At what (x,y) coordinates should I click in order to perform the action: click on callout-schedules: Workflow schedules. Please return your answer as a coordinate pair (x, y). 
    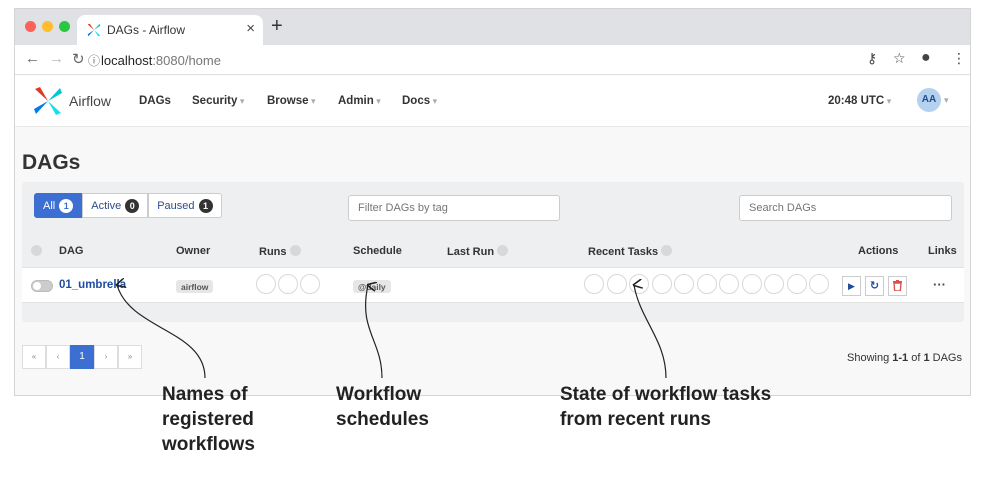
    Looking at the image, I should click on (382, 407).